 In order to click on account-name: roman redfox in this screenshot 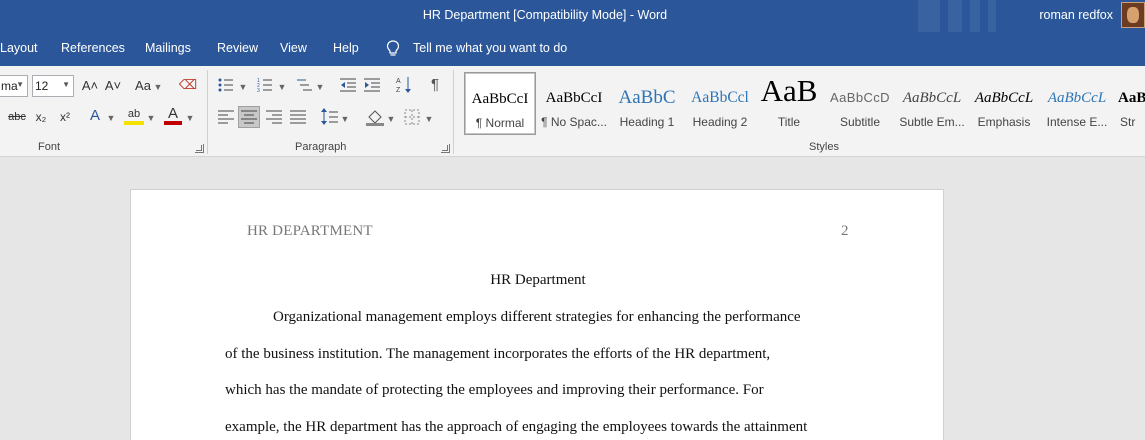, I will do `click(1076, 15)`.